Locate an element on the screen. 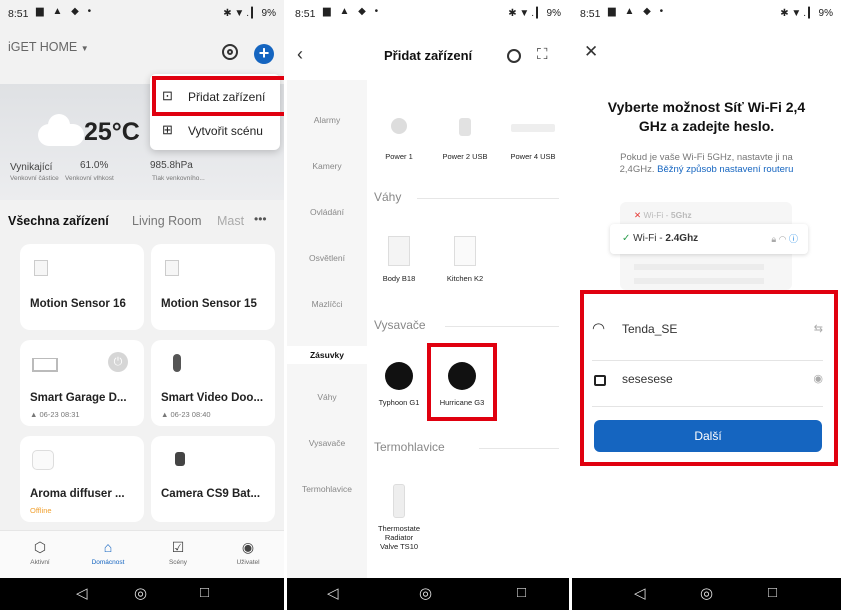  category-scales: Váhy is located at coordinates (327, 397).